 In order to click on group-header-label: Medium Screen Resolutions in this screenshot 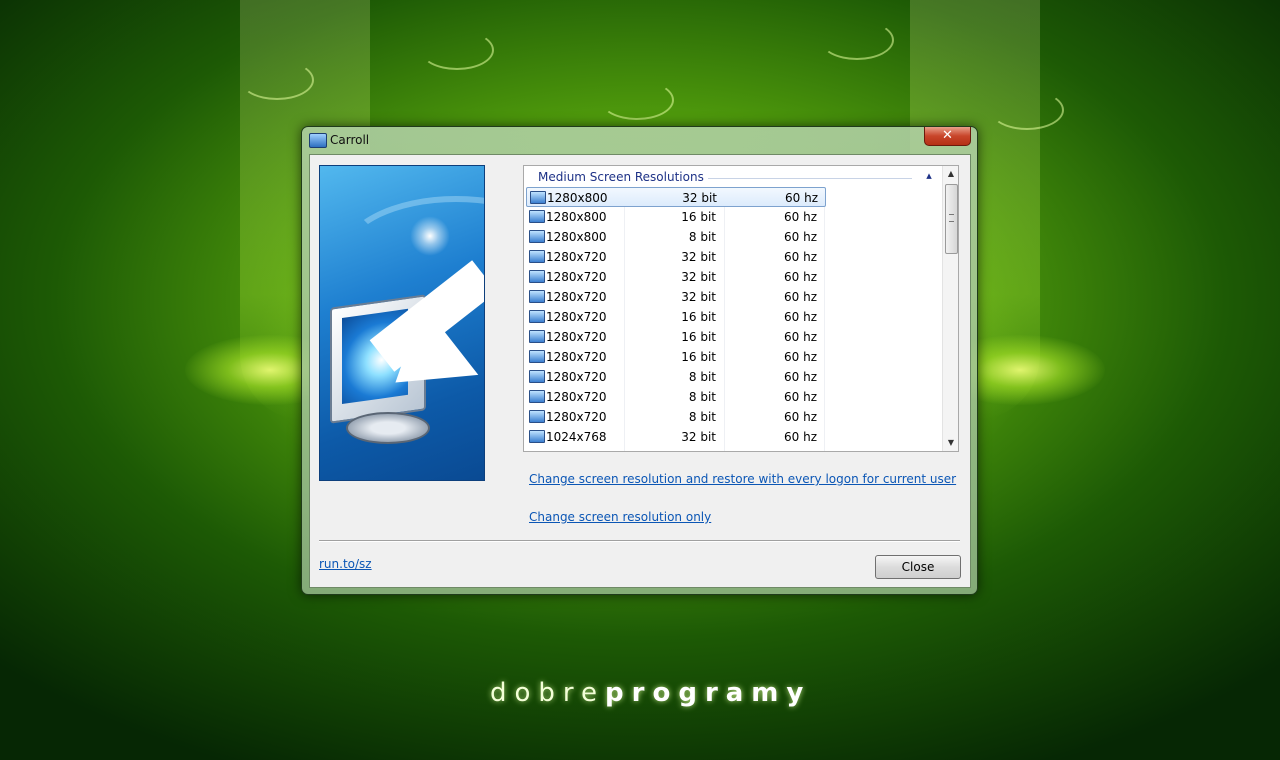, I will do `click(623, 177)`.